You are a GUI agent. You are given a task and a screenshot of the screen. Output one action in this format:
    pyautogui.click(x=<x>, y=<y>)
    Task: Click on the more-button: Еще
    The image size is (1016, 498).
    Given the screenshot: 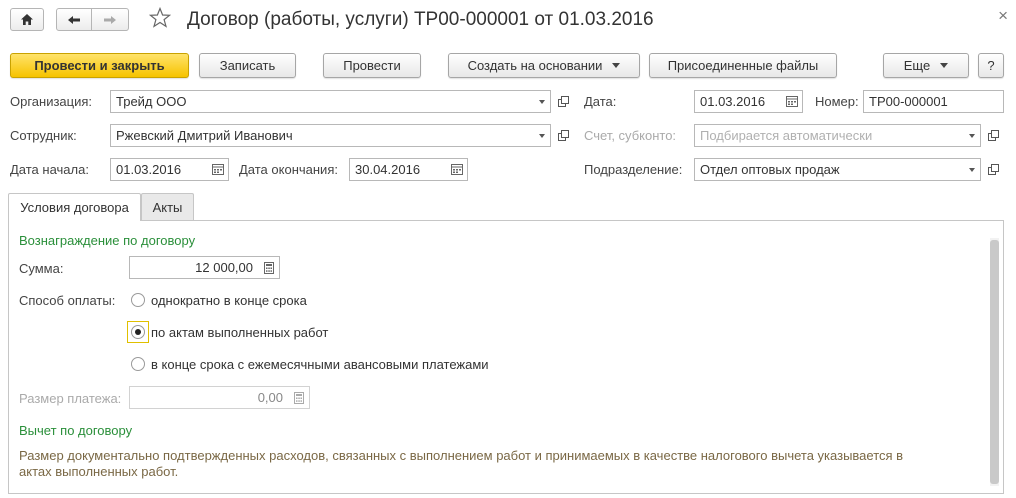 What is the action you would take?
    pyautogui.click(x=926, y=65)
    